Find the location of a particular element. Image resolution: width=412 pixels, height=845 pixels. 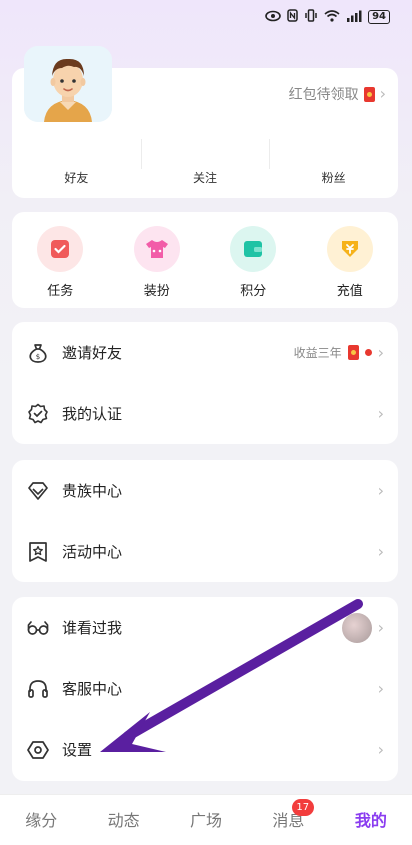

menu-item-label: 我的认证 is located at coordinates (92, 414).